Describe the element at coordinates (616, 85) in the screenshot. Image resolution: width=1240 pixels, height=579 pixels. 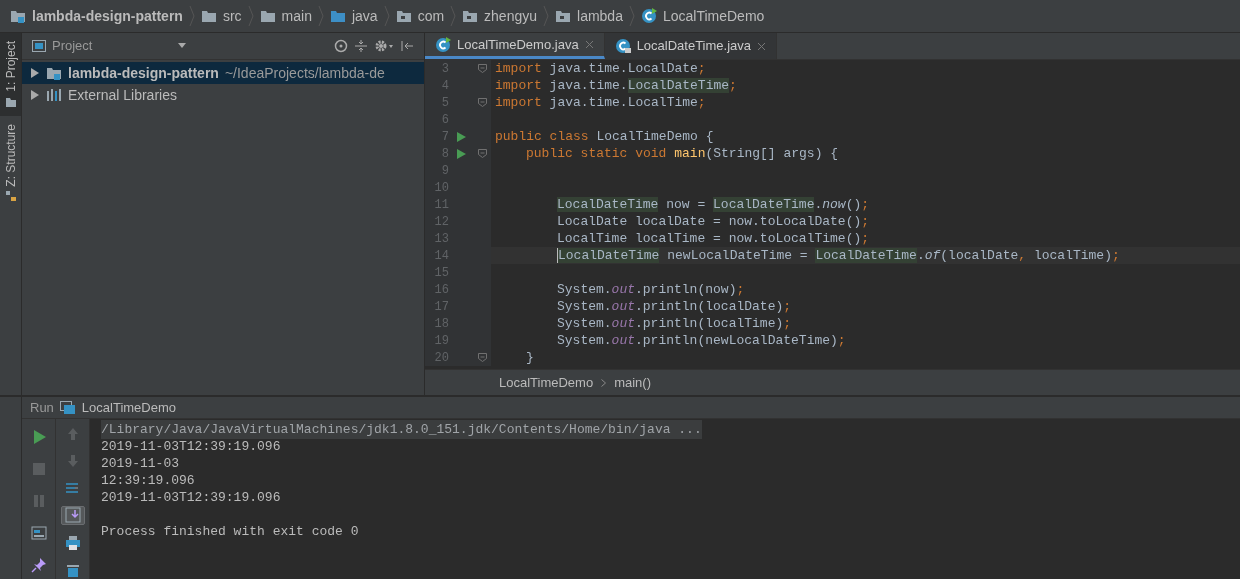
I see `code-line: import java.time.LocalDateTime;` at that location.